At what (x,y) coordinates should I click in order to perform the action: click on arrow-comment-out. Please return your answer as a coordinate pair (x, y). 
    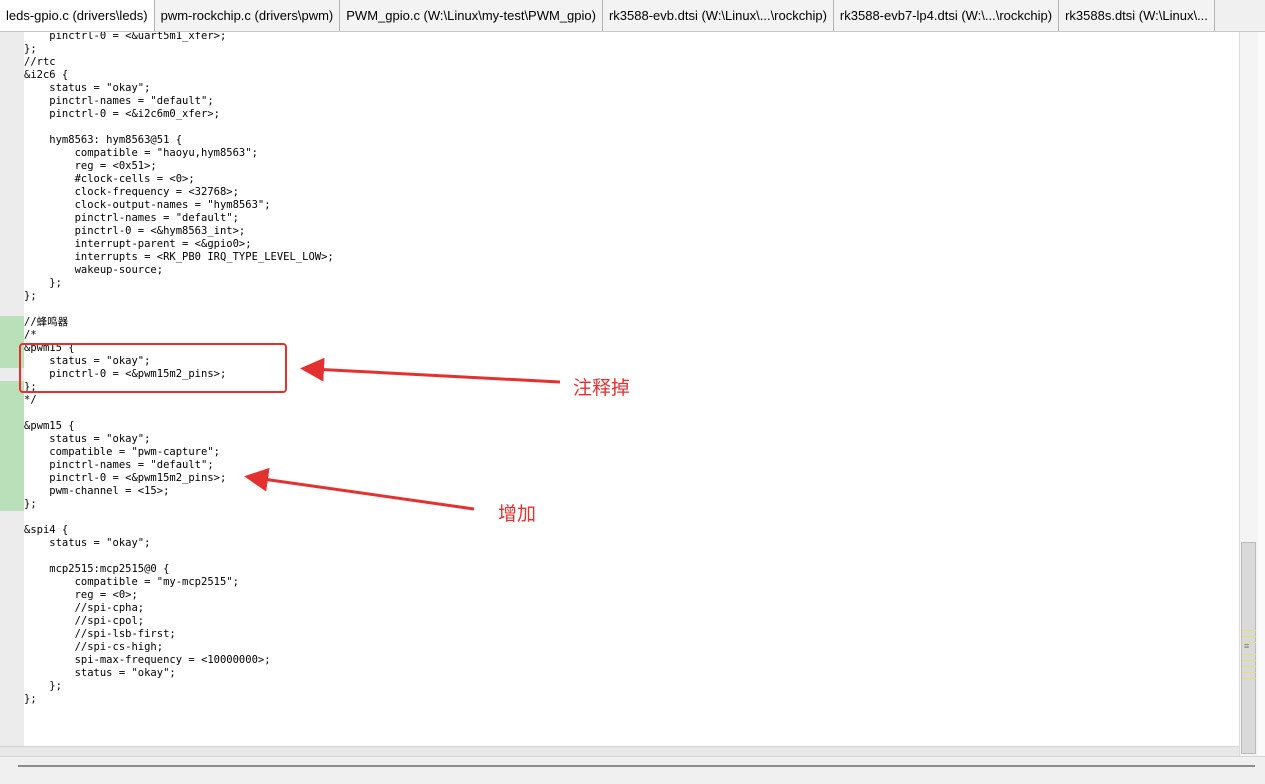
    Looking at the image, I should click on (430, 370).